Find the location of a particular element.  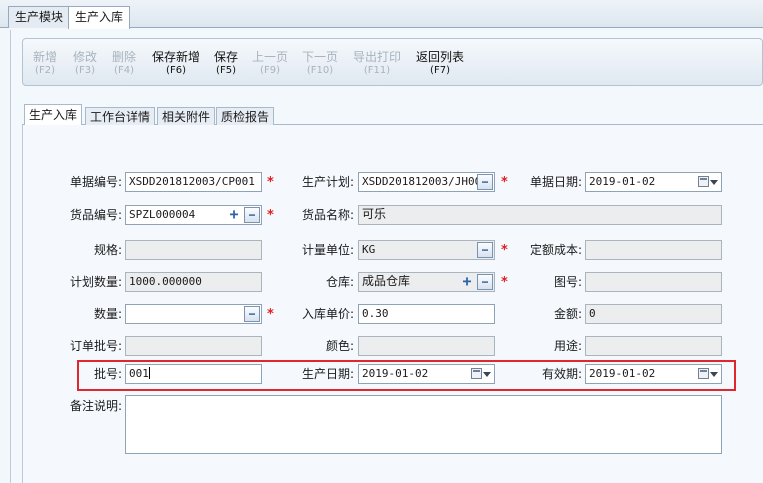

new-shortcut: (F2) is located at coordinates (45, 70).